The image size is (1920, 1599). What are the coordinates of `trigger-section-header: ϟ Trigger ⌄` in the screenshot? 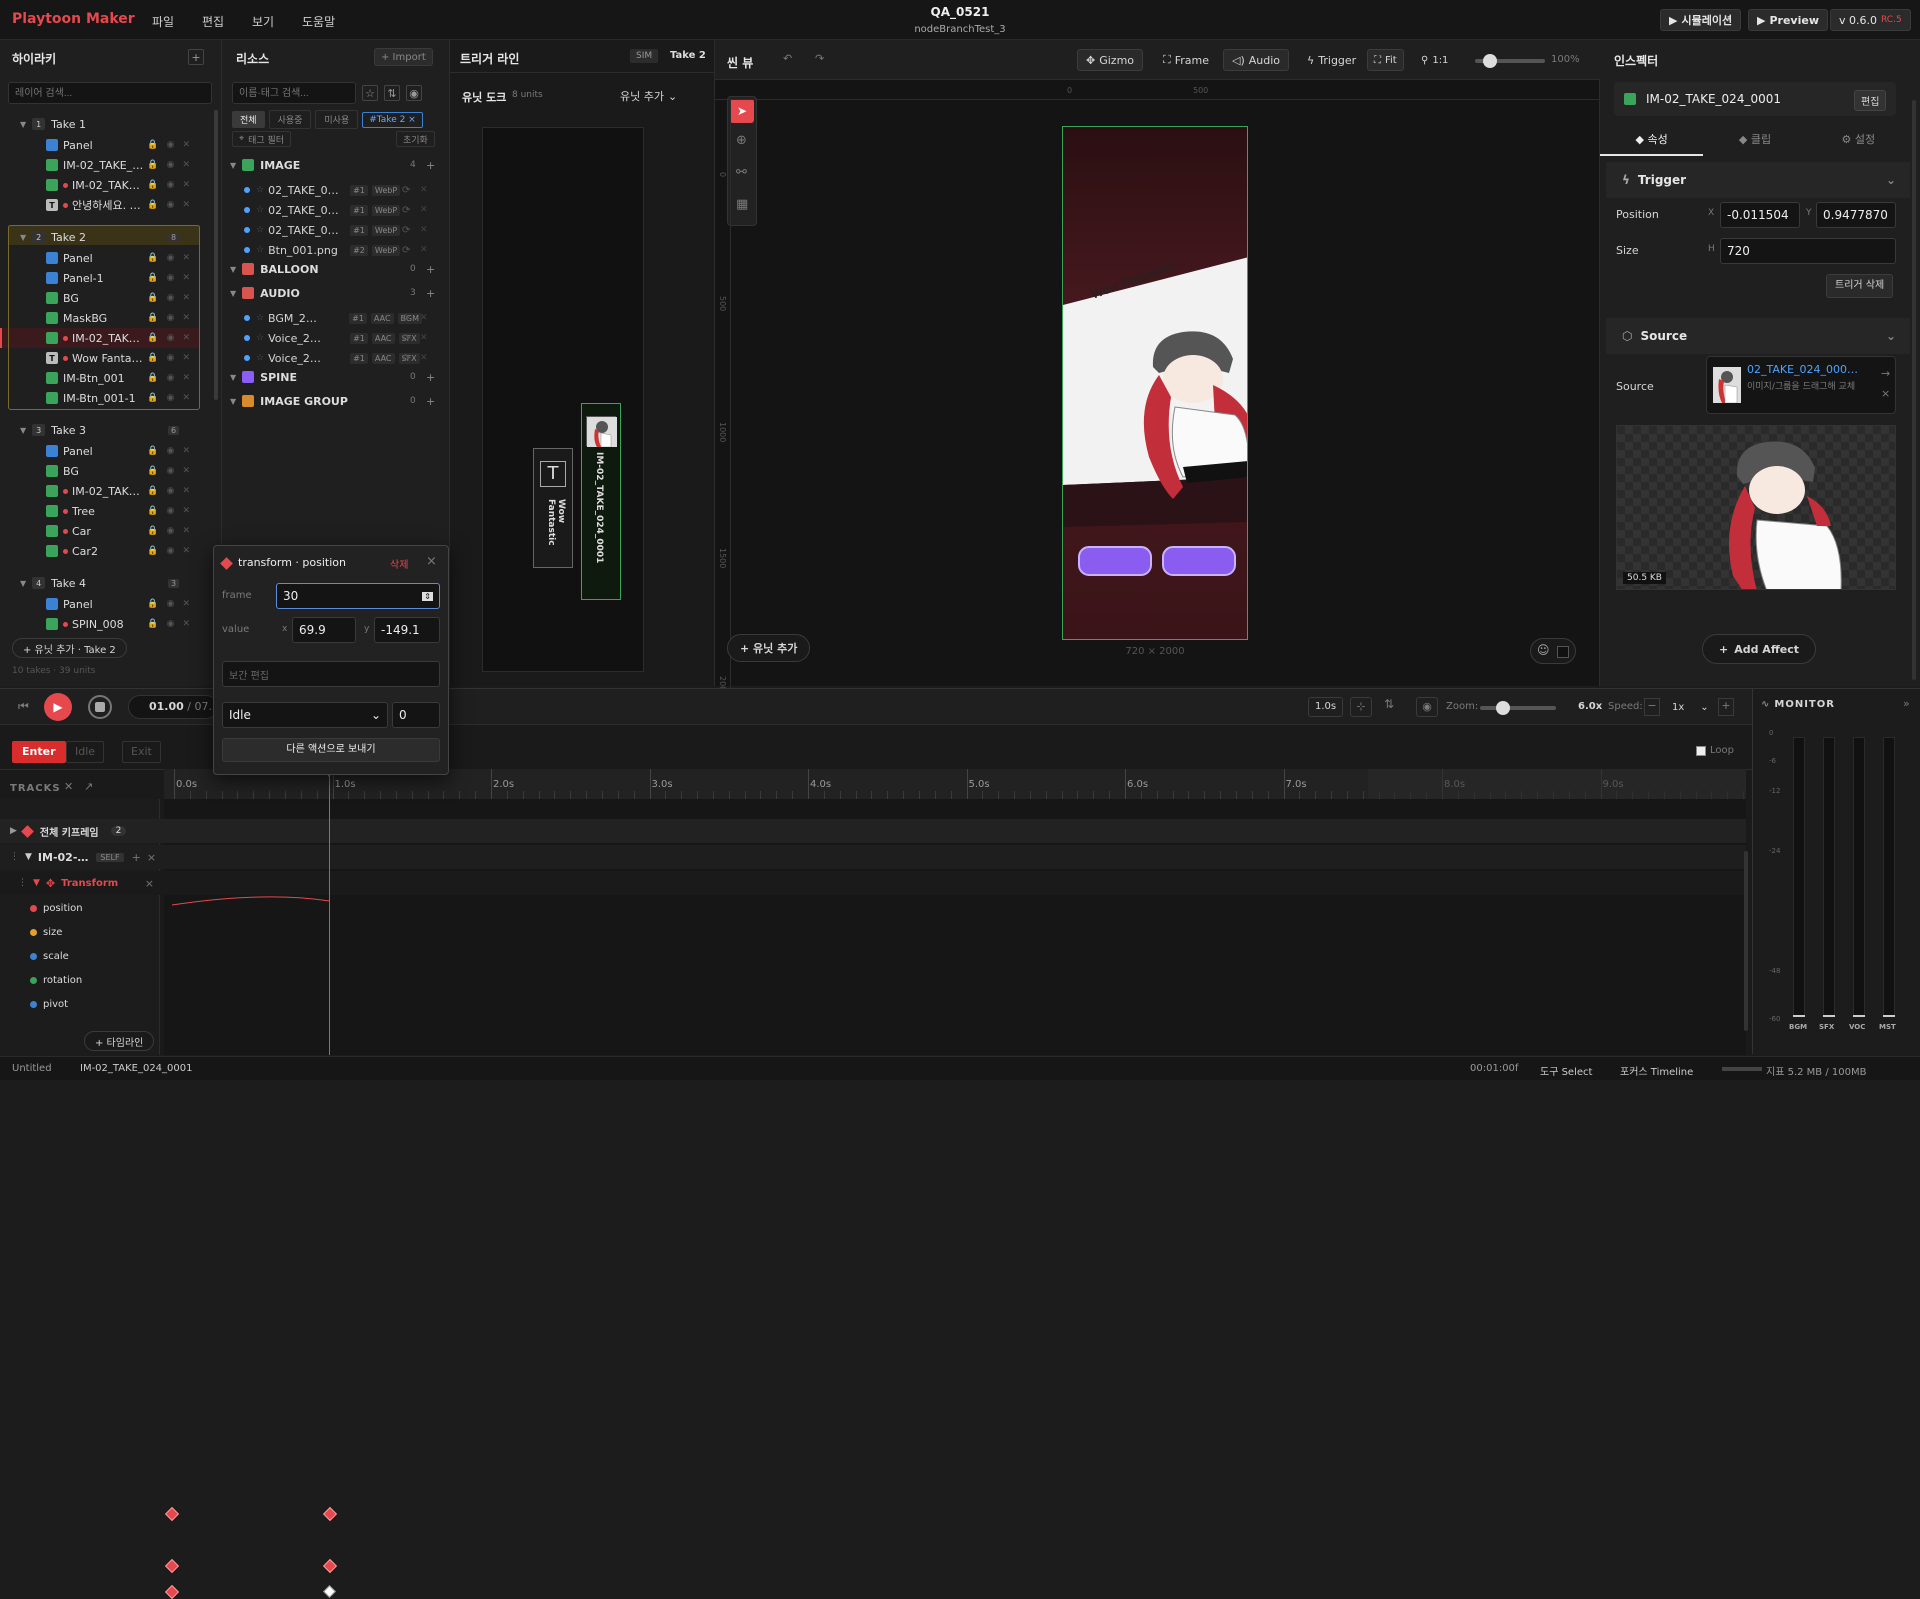 It's located at (1758, 180).